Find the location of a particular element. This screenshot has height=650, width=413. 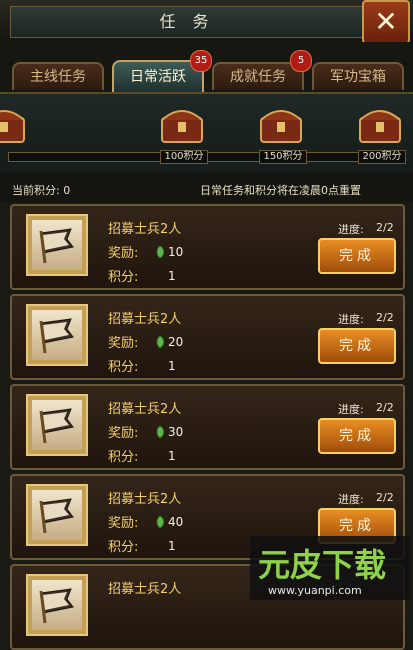

task-card: 招募士兵2人 奖励: 20 积分: 1 进度: 2/2 完成 is located at coordinates (207, 337).